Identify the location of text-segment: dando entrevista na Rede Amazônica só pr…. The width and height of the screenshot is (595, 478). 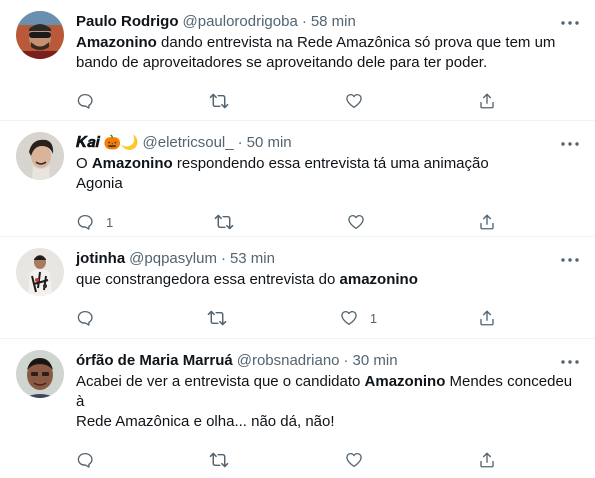
(356, 42).